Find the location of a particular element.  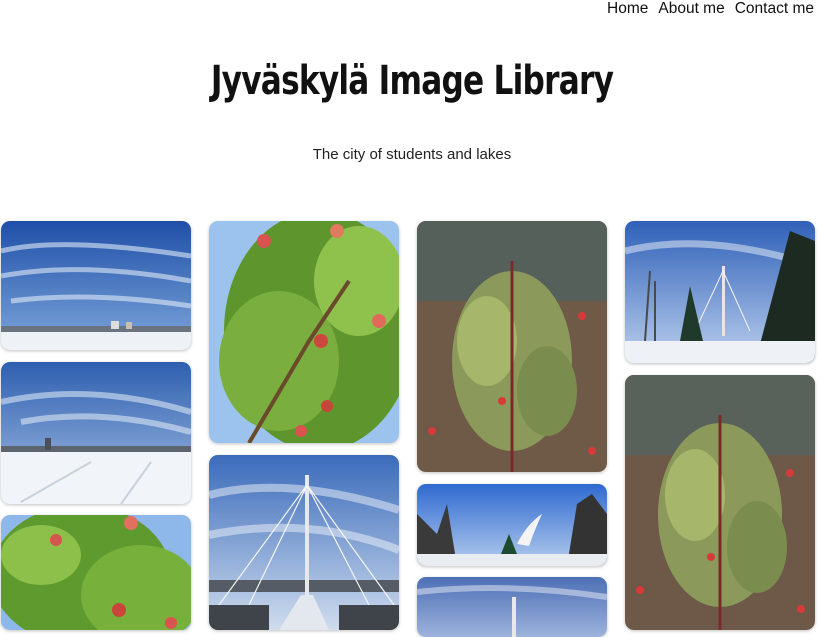

gallery-image-winter-forest-steam is located at coordinates (512, 525).